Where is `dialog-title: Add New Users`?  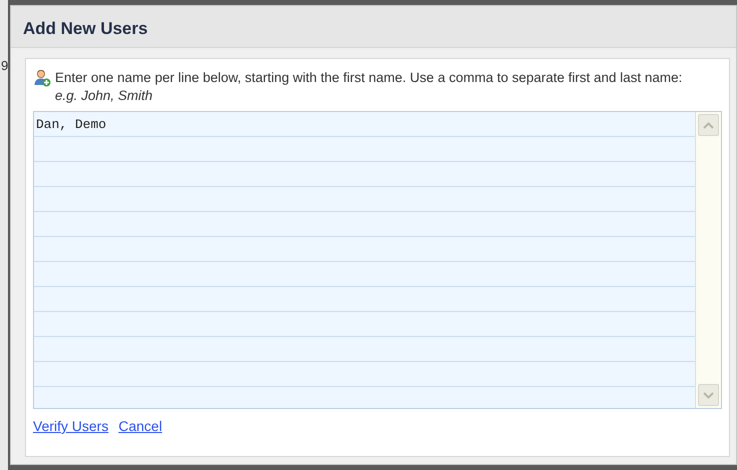 dialog-title: Add New Users is located at coordinates (373, 27).